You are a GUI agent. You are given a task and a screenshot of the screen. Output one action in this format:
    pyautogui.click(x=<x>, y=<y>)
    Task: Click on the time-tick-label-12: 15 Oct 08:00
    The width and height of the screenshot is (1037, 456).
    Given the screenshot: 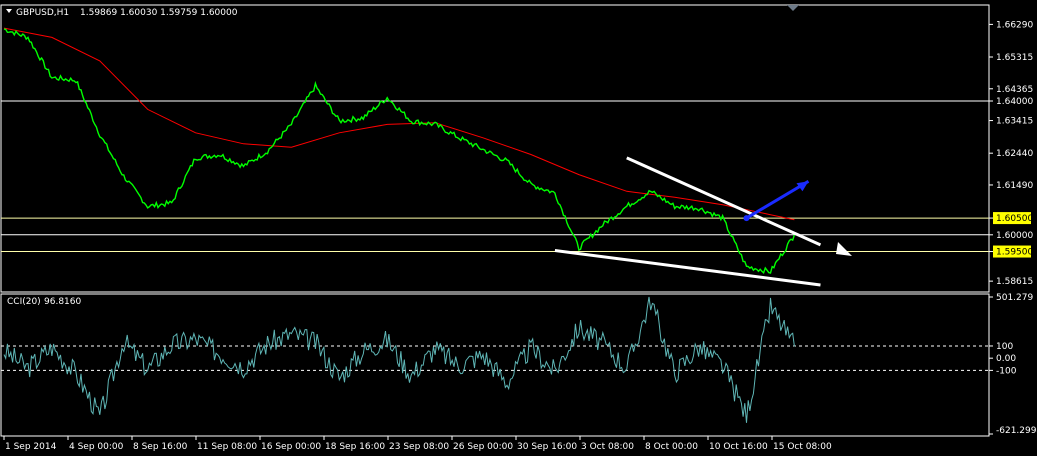 What is the action you would take?
    pyautogui.click(x=802, y=447)
    